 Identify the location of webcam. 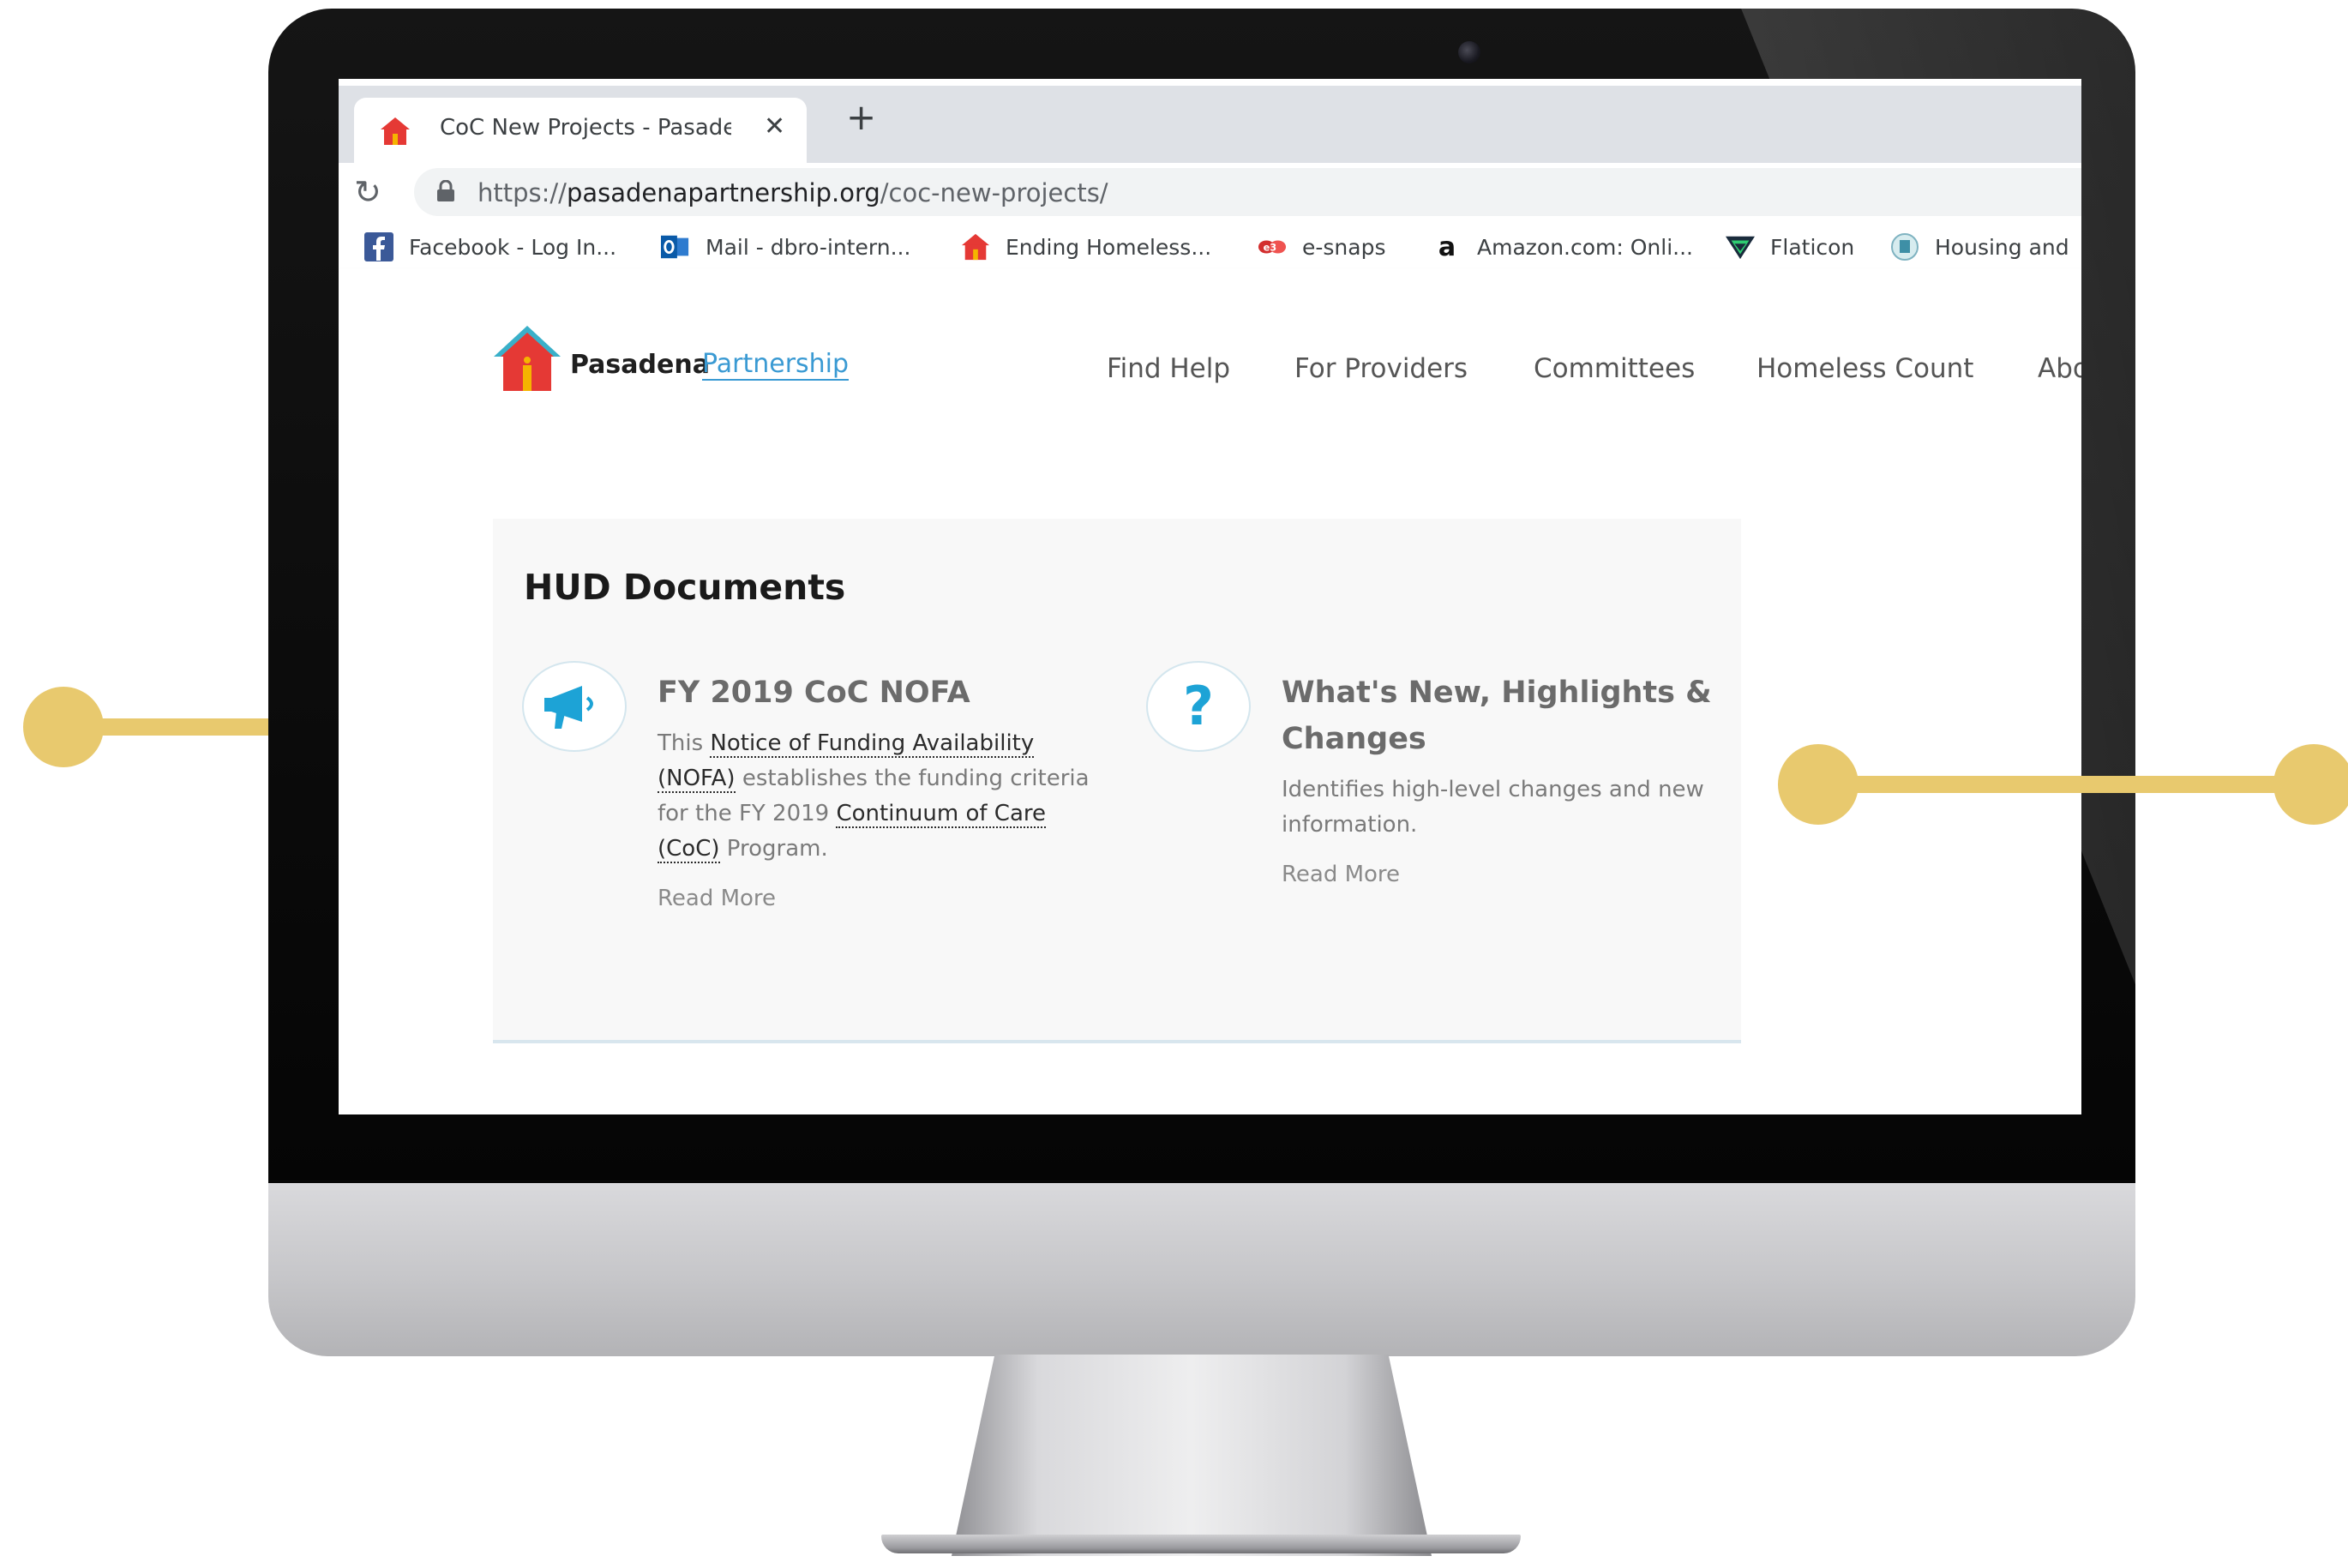
(1469, 52).